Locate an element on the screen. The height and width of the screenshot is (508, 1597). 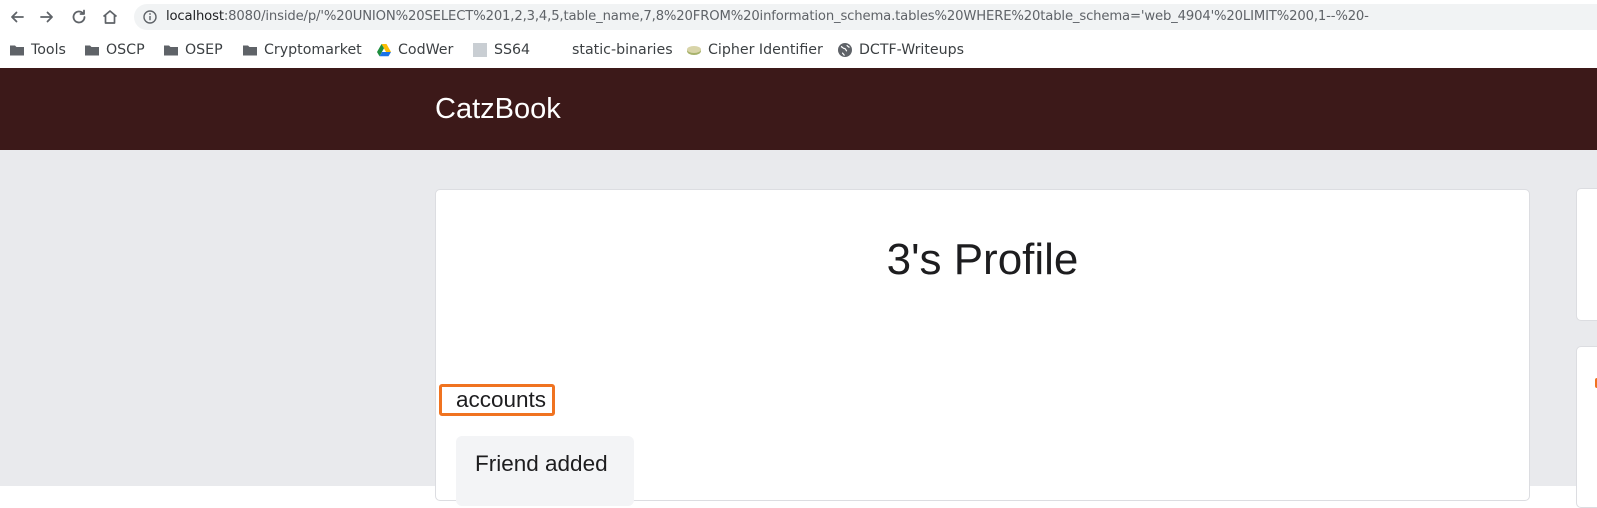
bookmark-codwer: CodWer is located at coordinates (414, 50).